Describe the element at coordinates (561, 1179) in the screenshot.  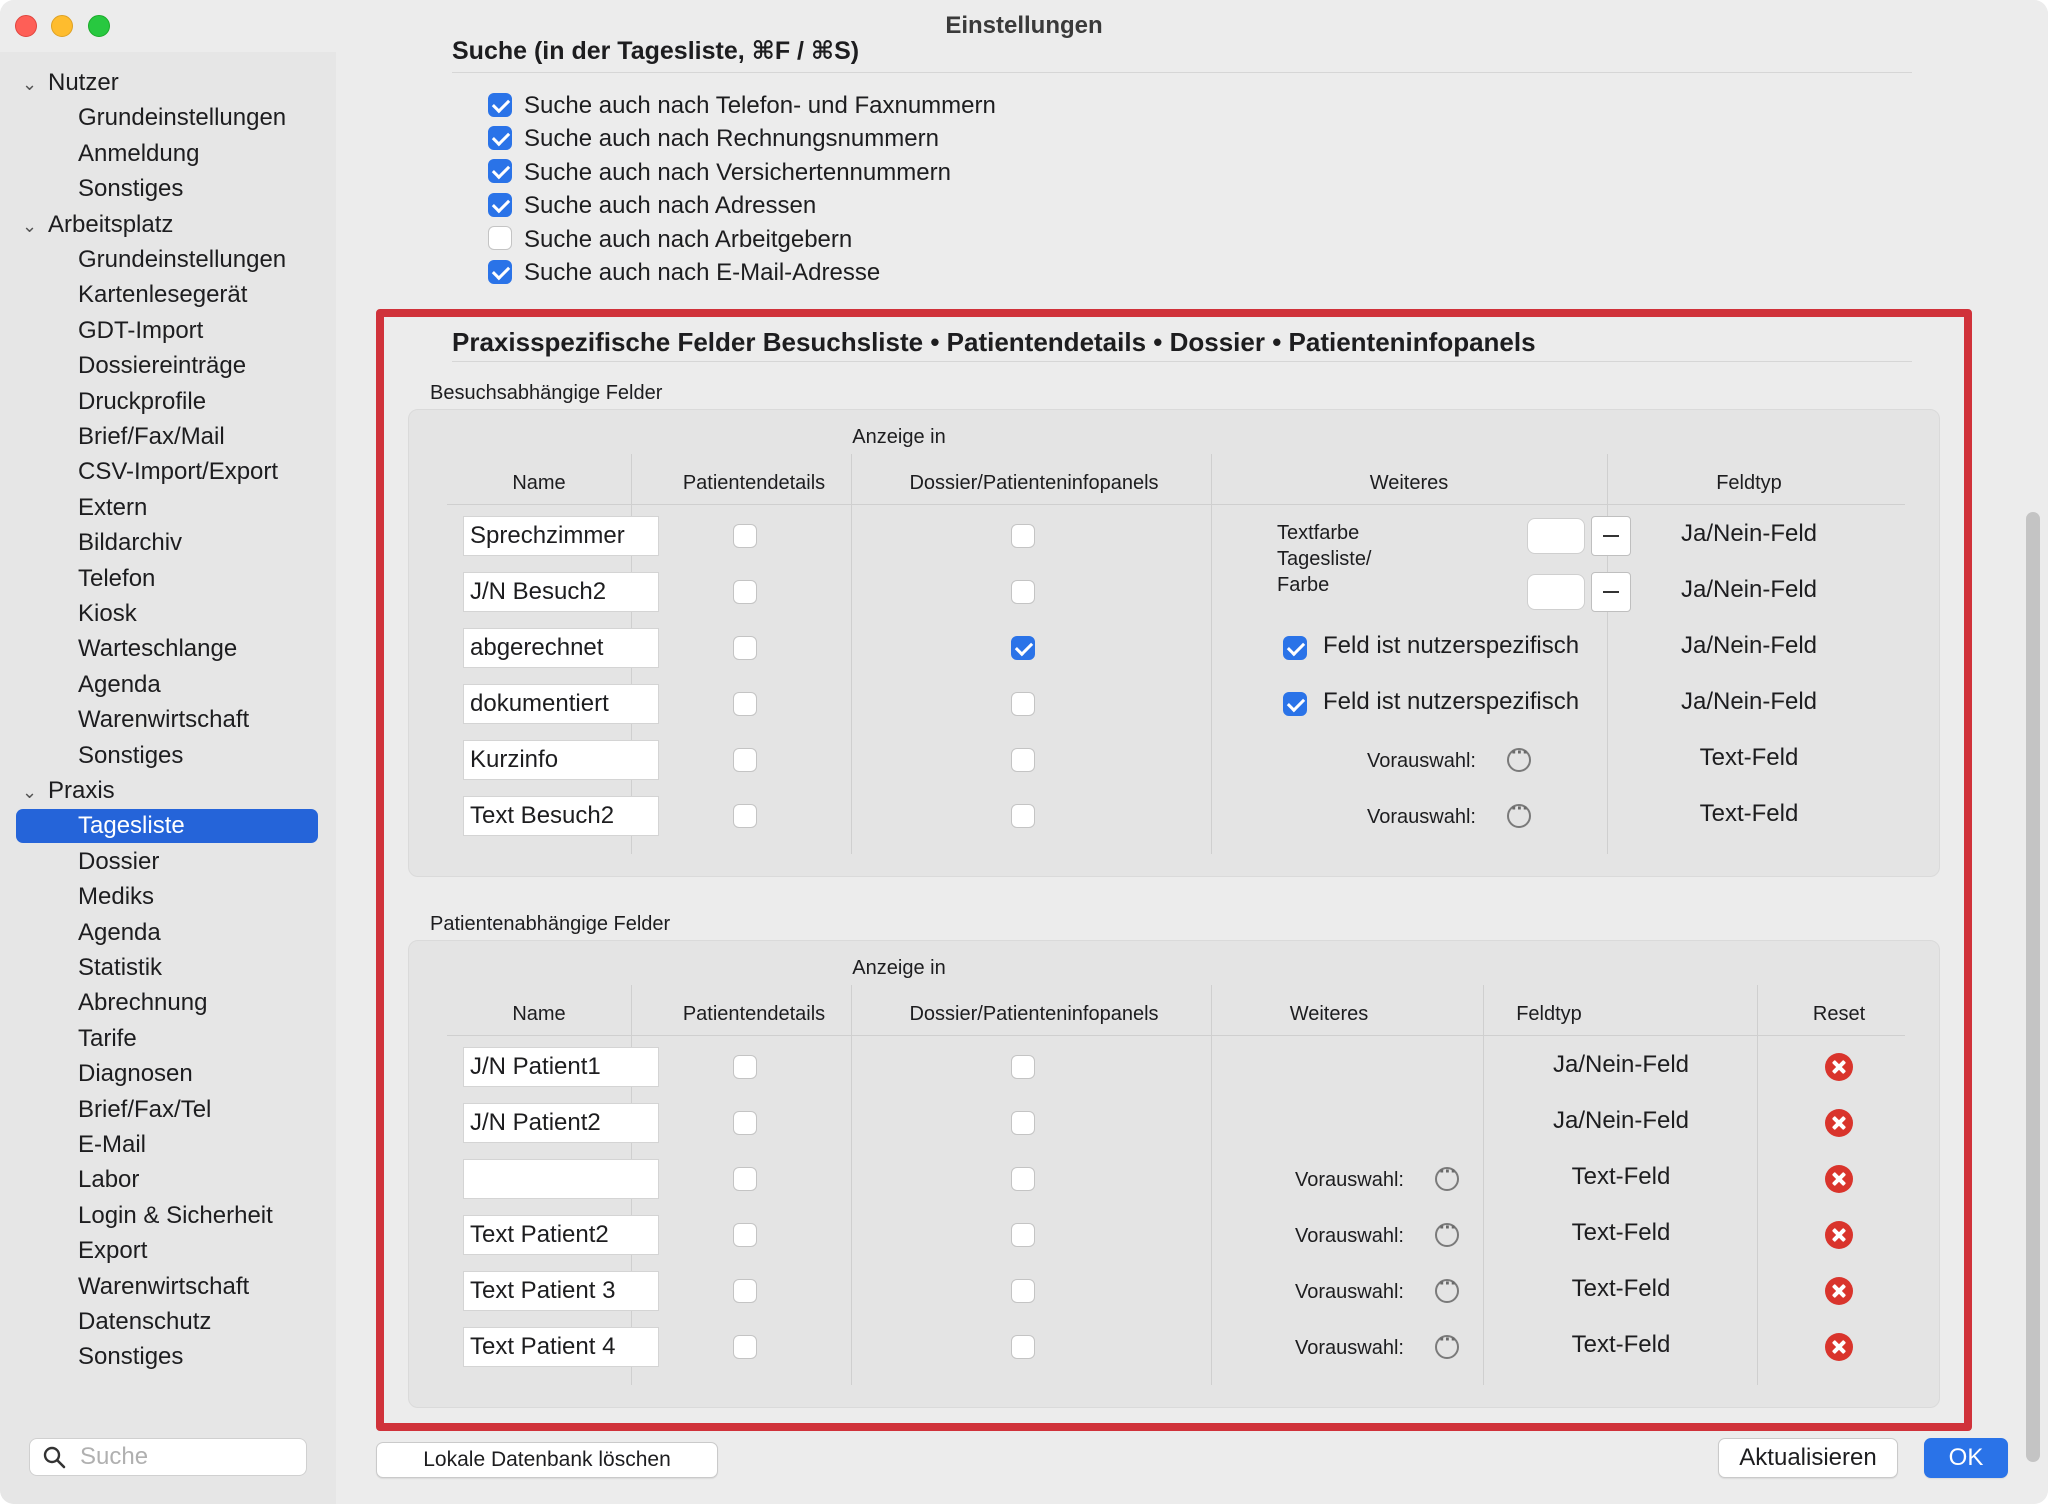
I see `field-name-input` at that location.